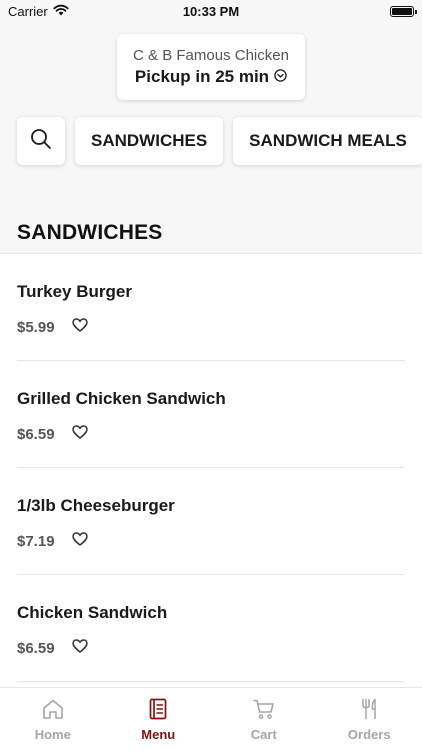  Describe the element at coordinates (52, 734) in the screenshot. I see `tab-home-label: Home` at that location.